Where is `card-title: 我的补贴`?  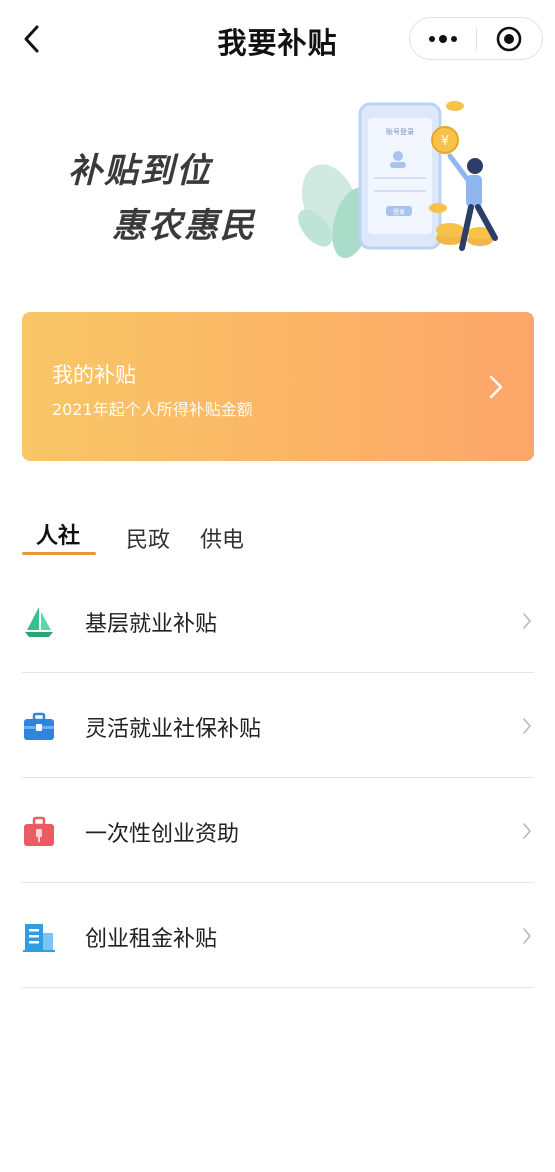 card-title: 我的补贴 is located at coordinates (94, 375).